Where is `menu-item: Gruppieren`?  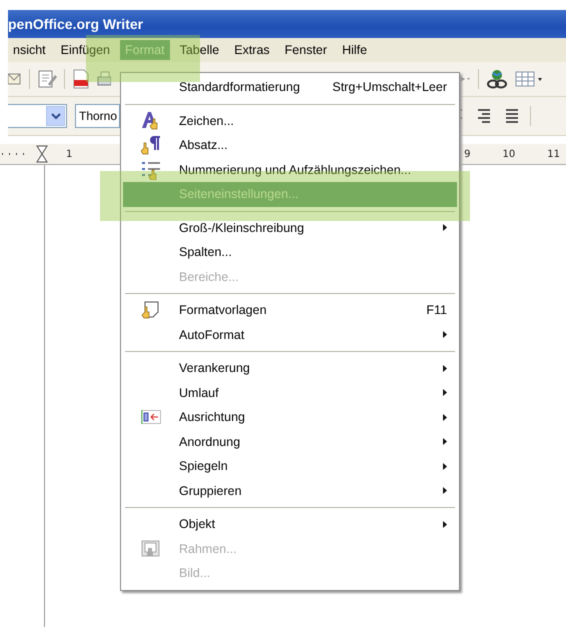 menu-item: Gruppieren is located at coordinates (290, 490).